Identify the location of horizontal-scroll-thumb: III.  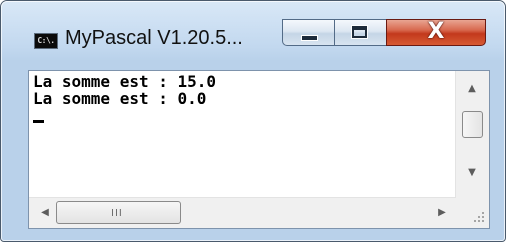
(118, 212).